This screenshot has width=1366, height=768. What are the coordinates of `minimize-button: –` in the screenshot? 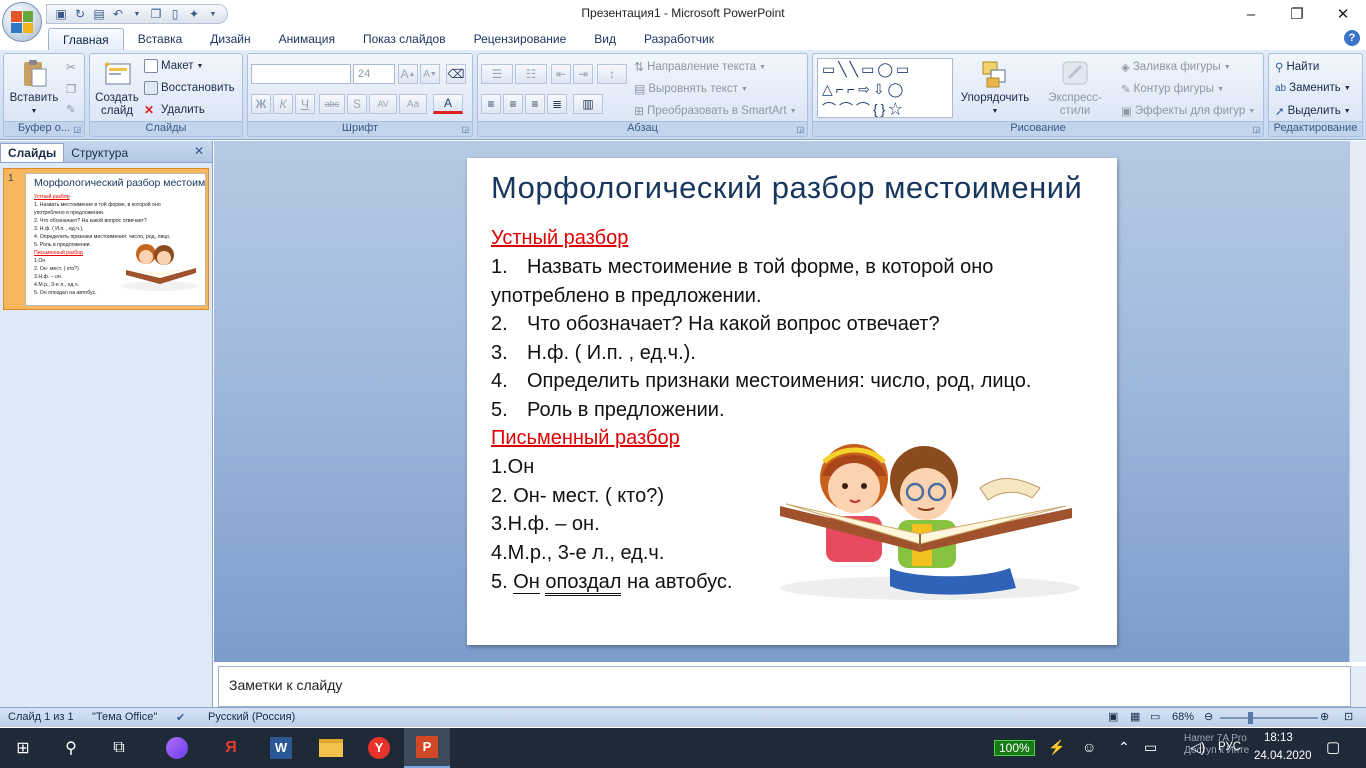 It's located at (1251, 14).